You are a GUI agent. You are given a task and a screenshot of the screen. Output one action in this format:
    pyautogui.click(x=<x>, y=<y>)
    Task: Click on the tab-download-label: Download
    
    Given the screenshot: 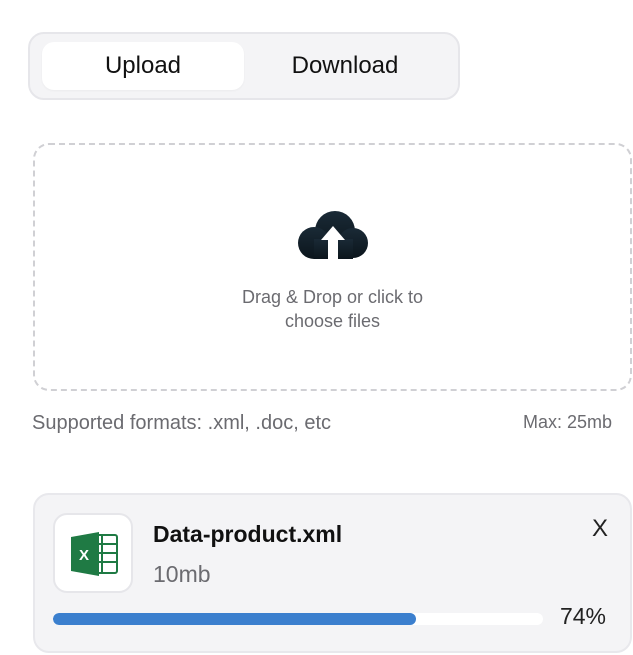 What is the action you would take?
    pyautogui.click(x=345, y=65)
    